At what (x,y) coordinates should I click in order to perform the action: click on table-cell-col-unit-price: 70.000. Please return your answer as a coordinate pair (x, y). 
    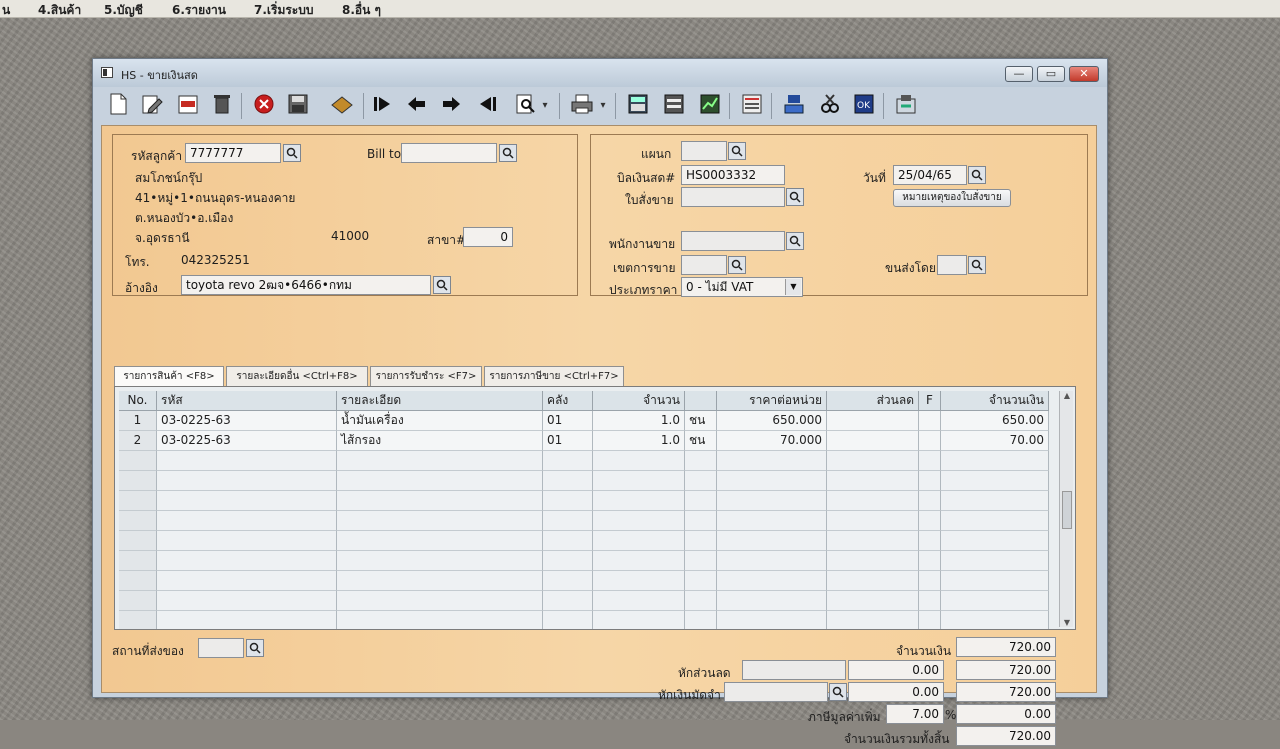
    Looking at the image, I should click on (772, 441).